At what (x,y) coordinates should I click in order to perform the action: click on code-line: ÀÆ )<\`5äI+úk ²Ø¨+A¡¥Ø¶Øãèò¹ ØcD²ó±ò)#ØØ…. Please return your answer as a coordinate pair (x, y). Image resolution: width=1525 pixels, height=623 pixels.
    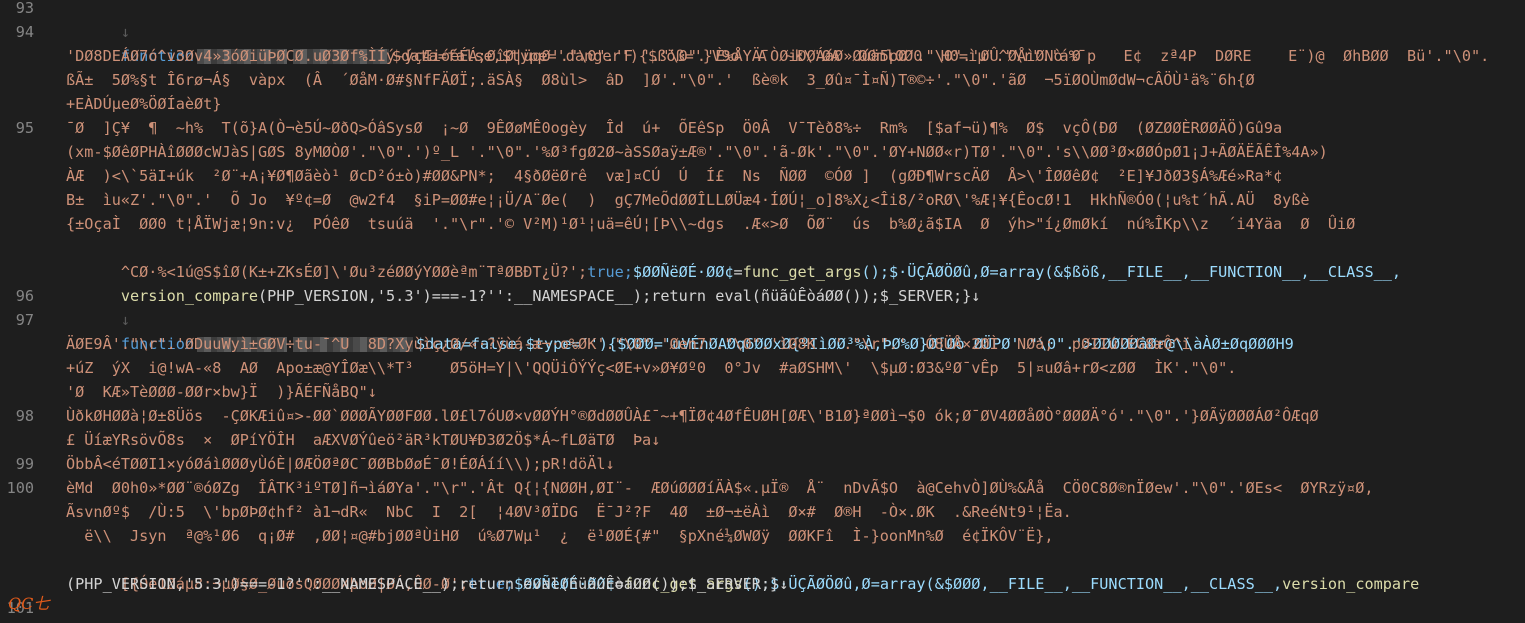
    Looking at the image, I should click on (674, 176).